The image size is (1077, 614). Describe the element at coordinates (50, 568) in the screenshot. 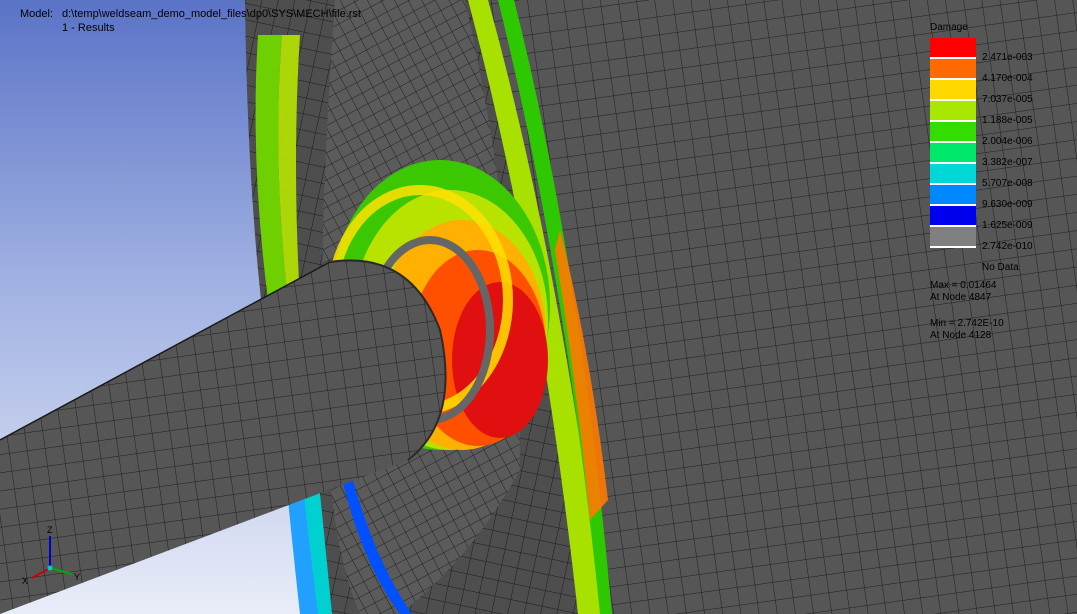

I see `triad-origin` at that location.